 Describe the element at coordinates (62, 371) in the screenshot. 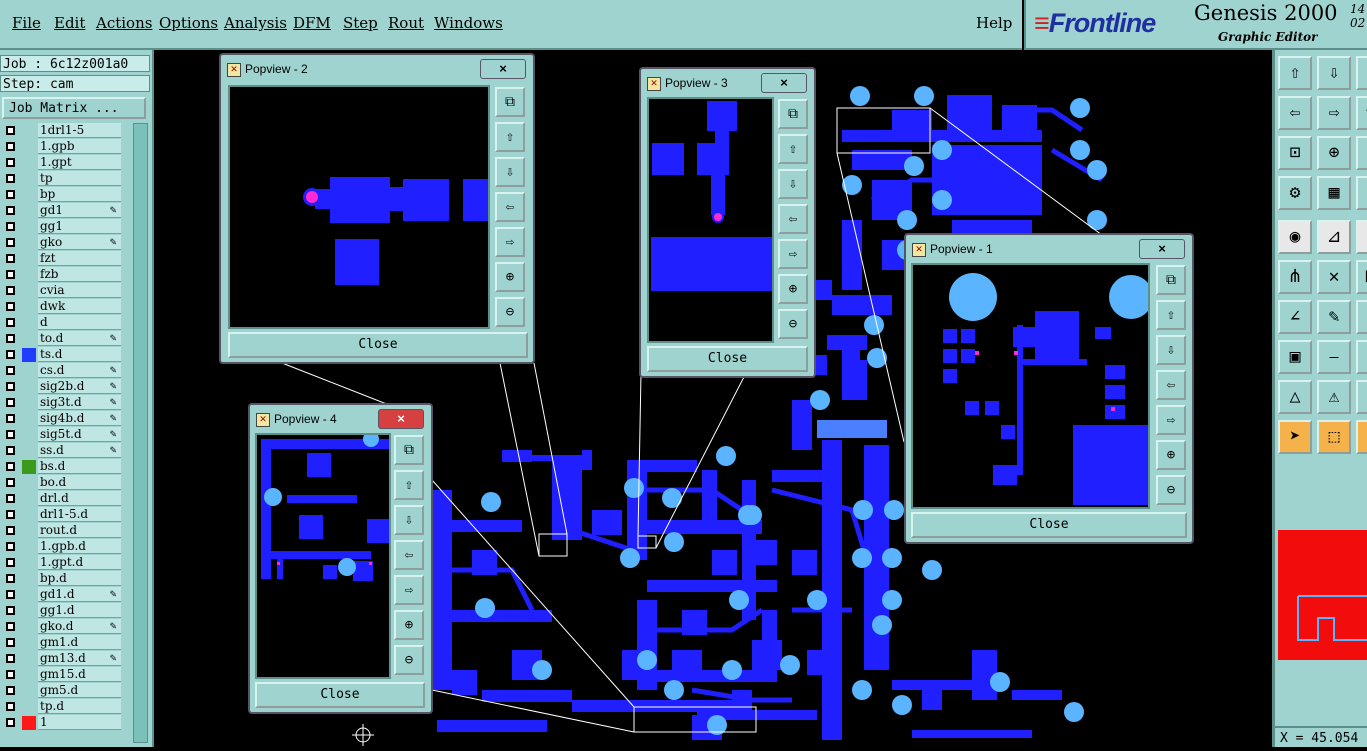

I see `layer-row: cs.d ✎` at that location.